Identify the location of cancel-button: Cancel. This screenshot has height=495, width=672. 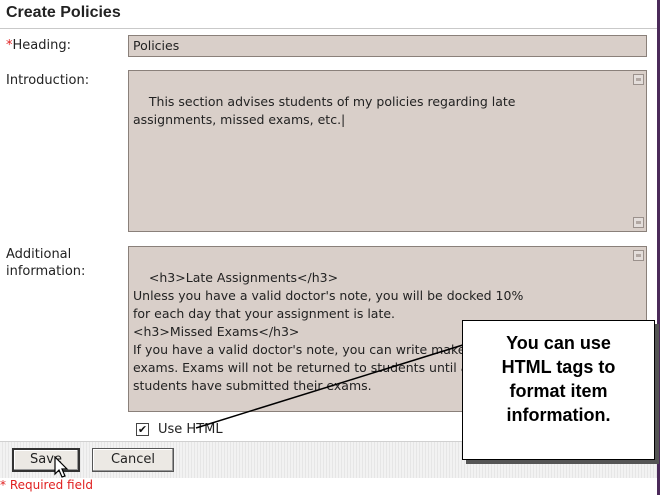
(133, 460).